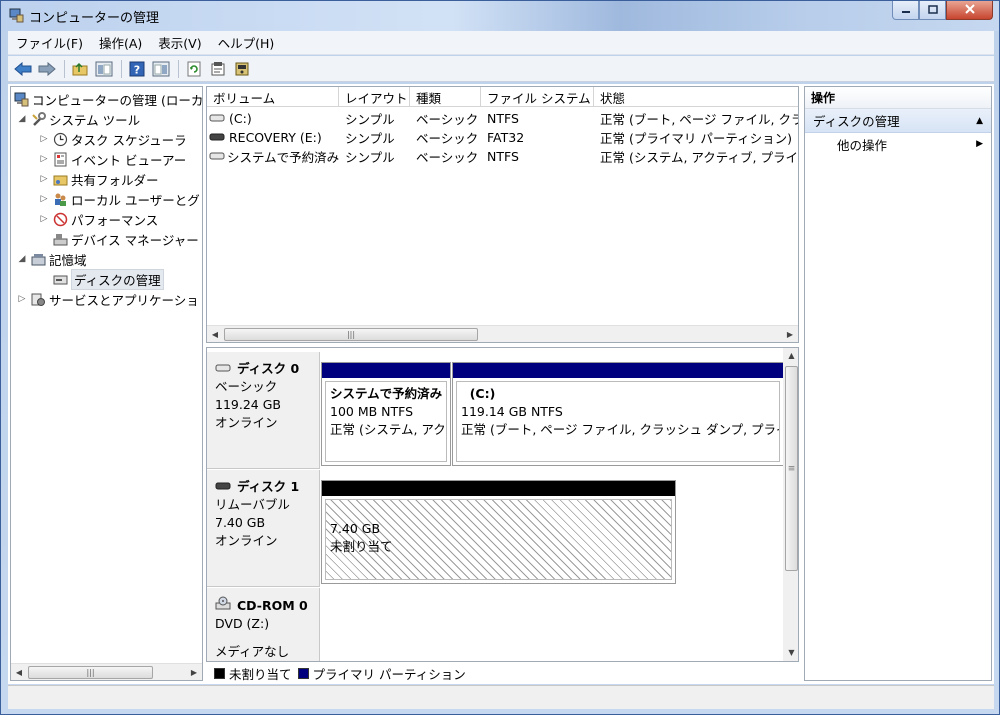  Describe the element at coordinates (94, 18) in the screenshot. I see `window-title: コンピューターの管理` at that location.